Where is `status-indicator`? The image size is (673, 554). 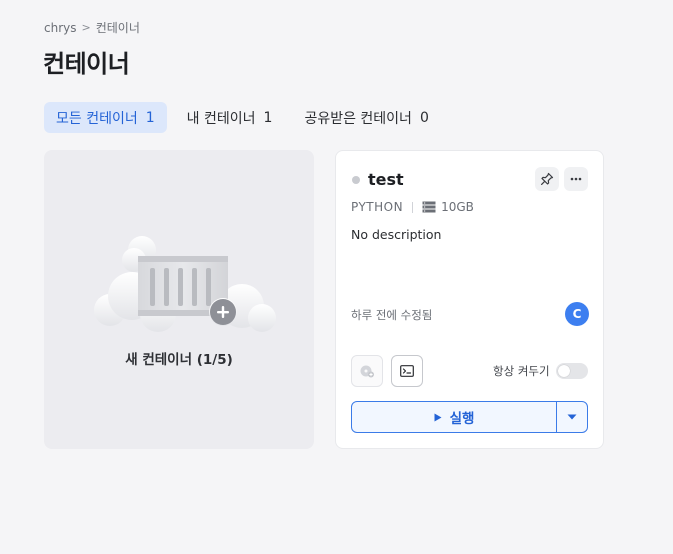 status-indicator is located at coordinates (356, 179).